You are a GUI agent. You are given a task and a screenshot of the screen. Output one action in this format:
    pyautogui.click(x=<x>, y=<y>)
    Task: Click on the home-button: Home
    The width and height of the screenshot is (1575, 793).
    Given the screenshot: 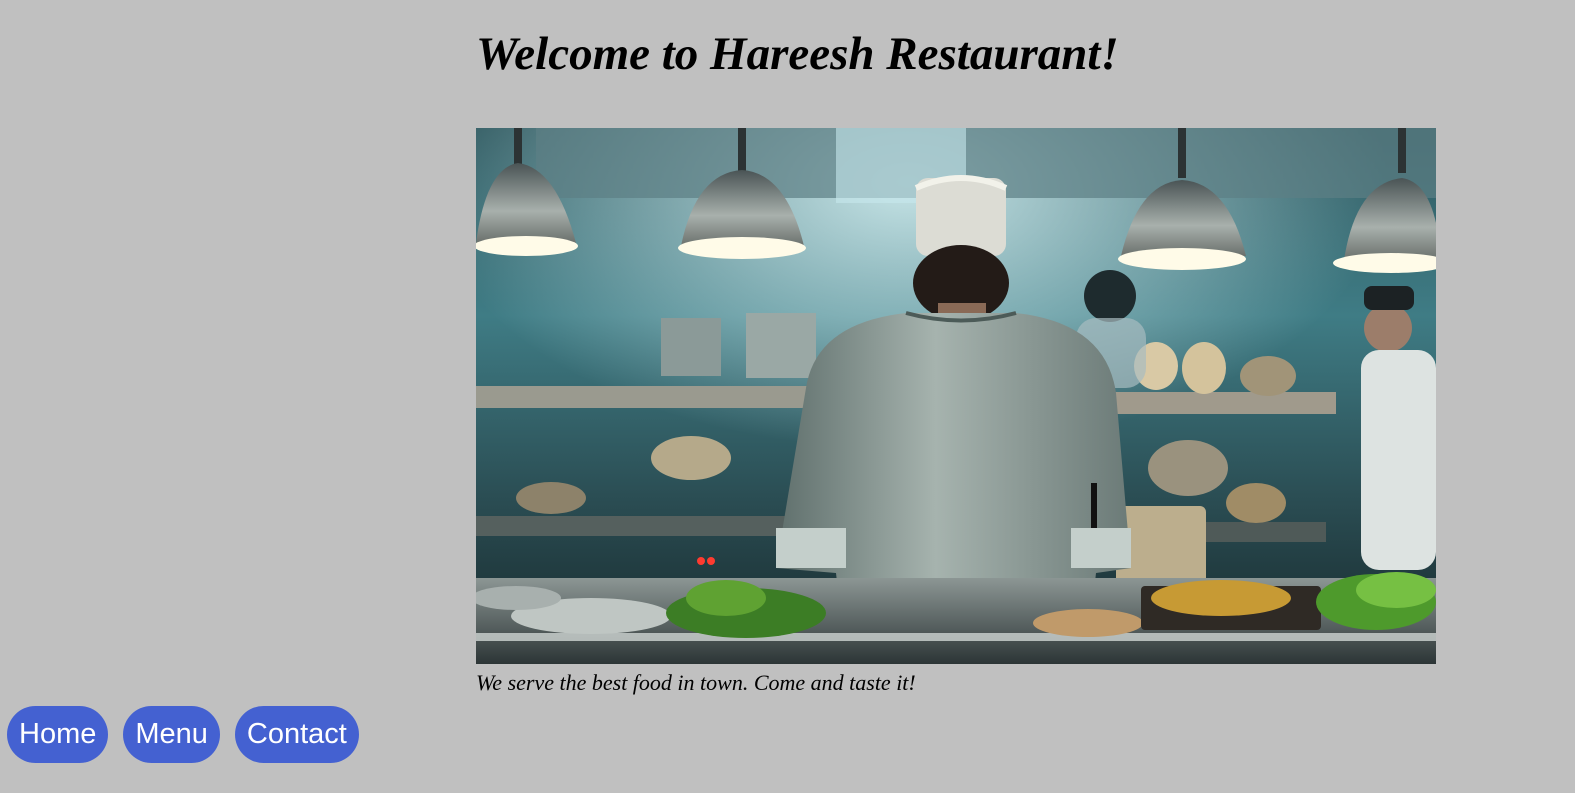 What is the action you would take?
    pyautogui.click(x=58, y=734)
    